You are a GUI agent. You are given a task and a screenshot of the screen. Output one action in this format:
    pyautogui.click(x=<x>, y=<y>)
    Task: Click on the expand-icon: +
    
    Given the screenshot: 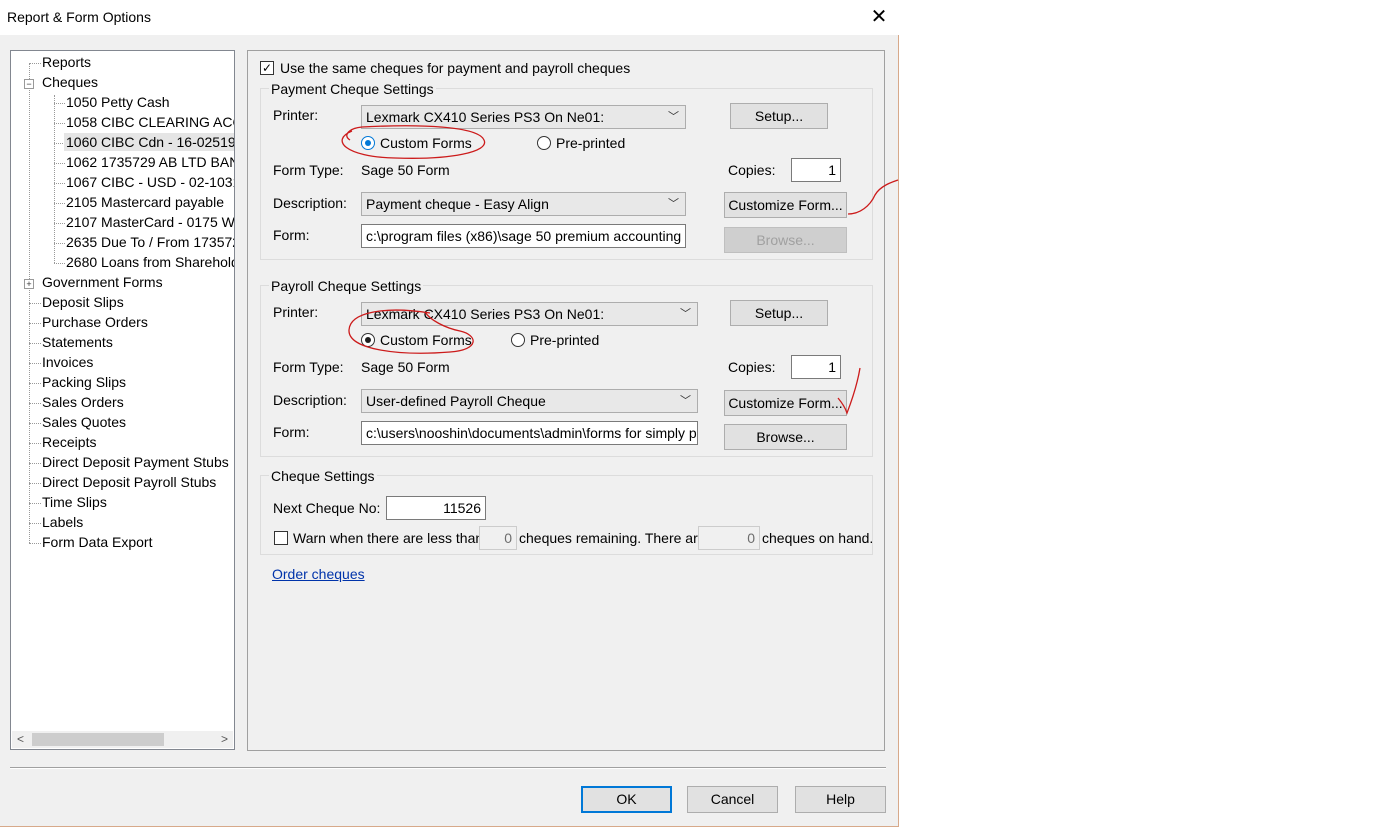 What is the action you would take?
    pyautogui.click(x=29, y=284)
    